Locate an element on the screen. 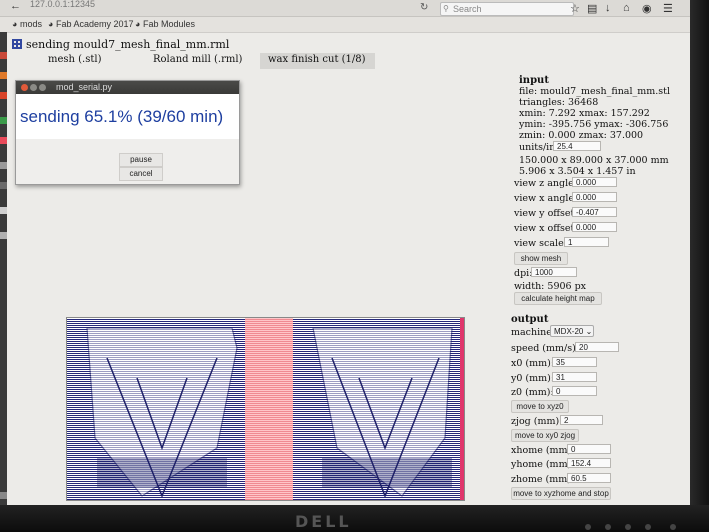 This screenshot has height=532, width=709. y0-input: 31 is located at coordinates (574, 377).